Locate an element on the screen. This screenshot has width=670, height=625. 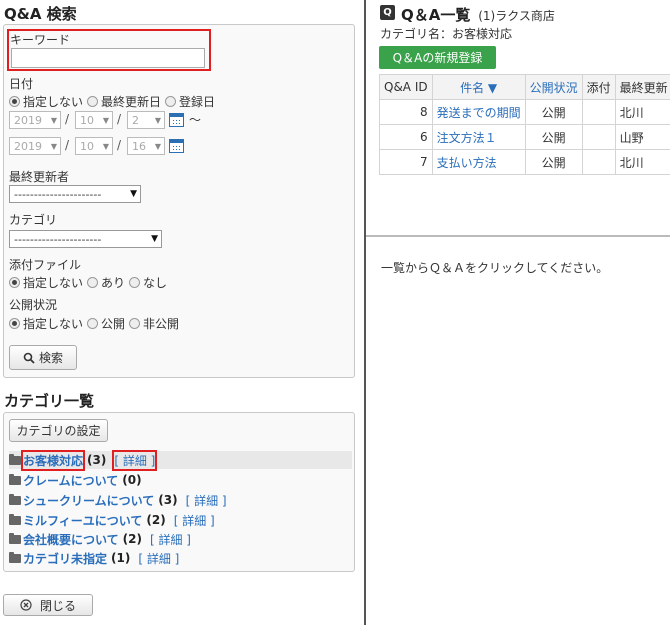
category-item: ミルフィーユについて (2) [ 詳細 ] is located at coordinates (180, 520).